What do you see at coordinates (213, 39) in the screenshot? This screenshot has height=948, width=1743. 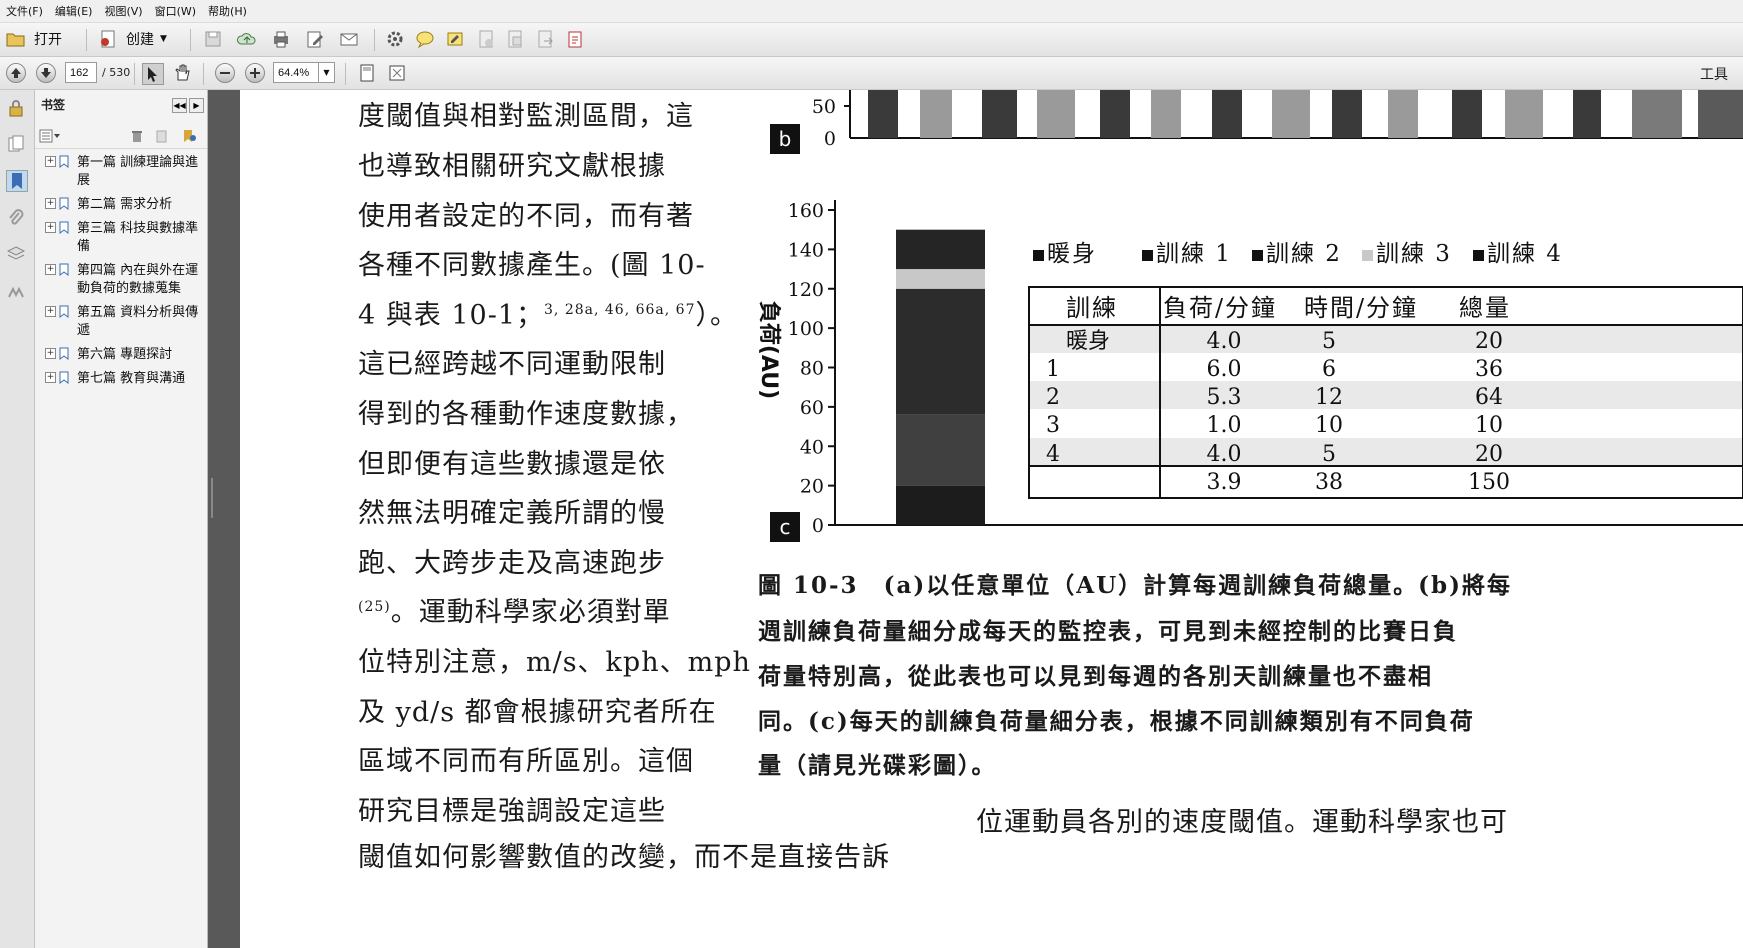 I see `save-icon` at bounding box center [213, 39].